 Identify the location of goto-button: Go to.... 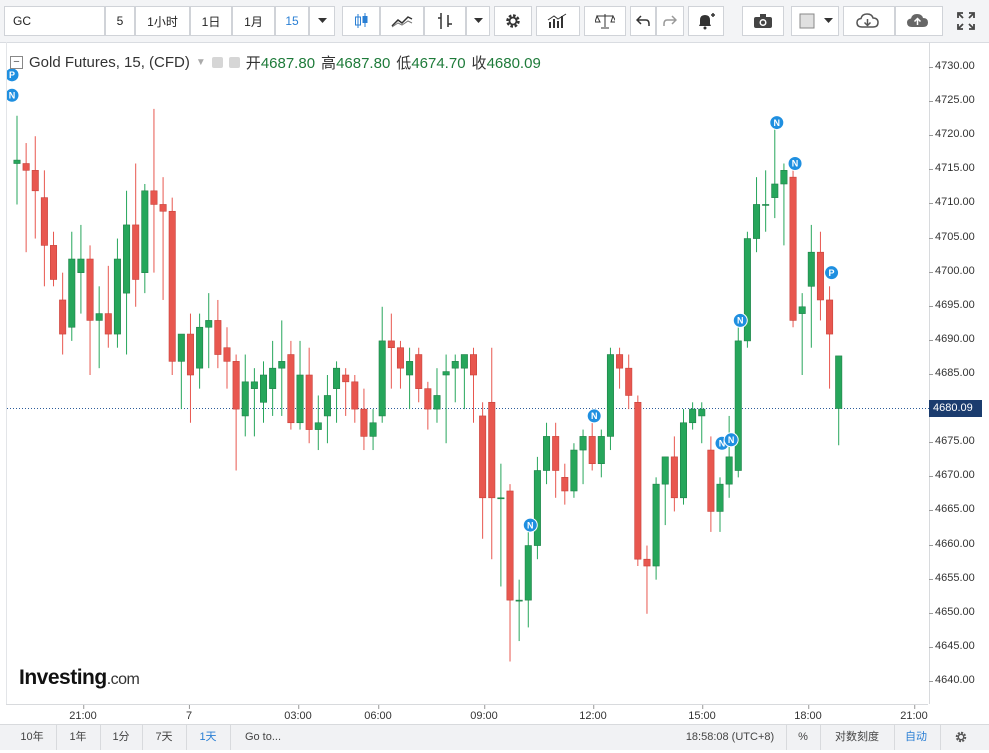
(262, 737).